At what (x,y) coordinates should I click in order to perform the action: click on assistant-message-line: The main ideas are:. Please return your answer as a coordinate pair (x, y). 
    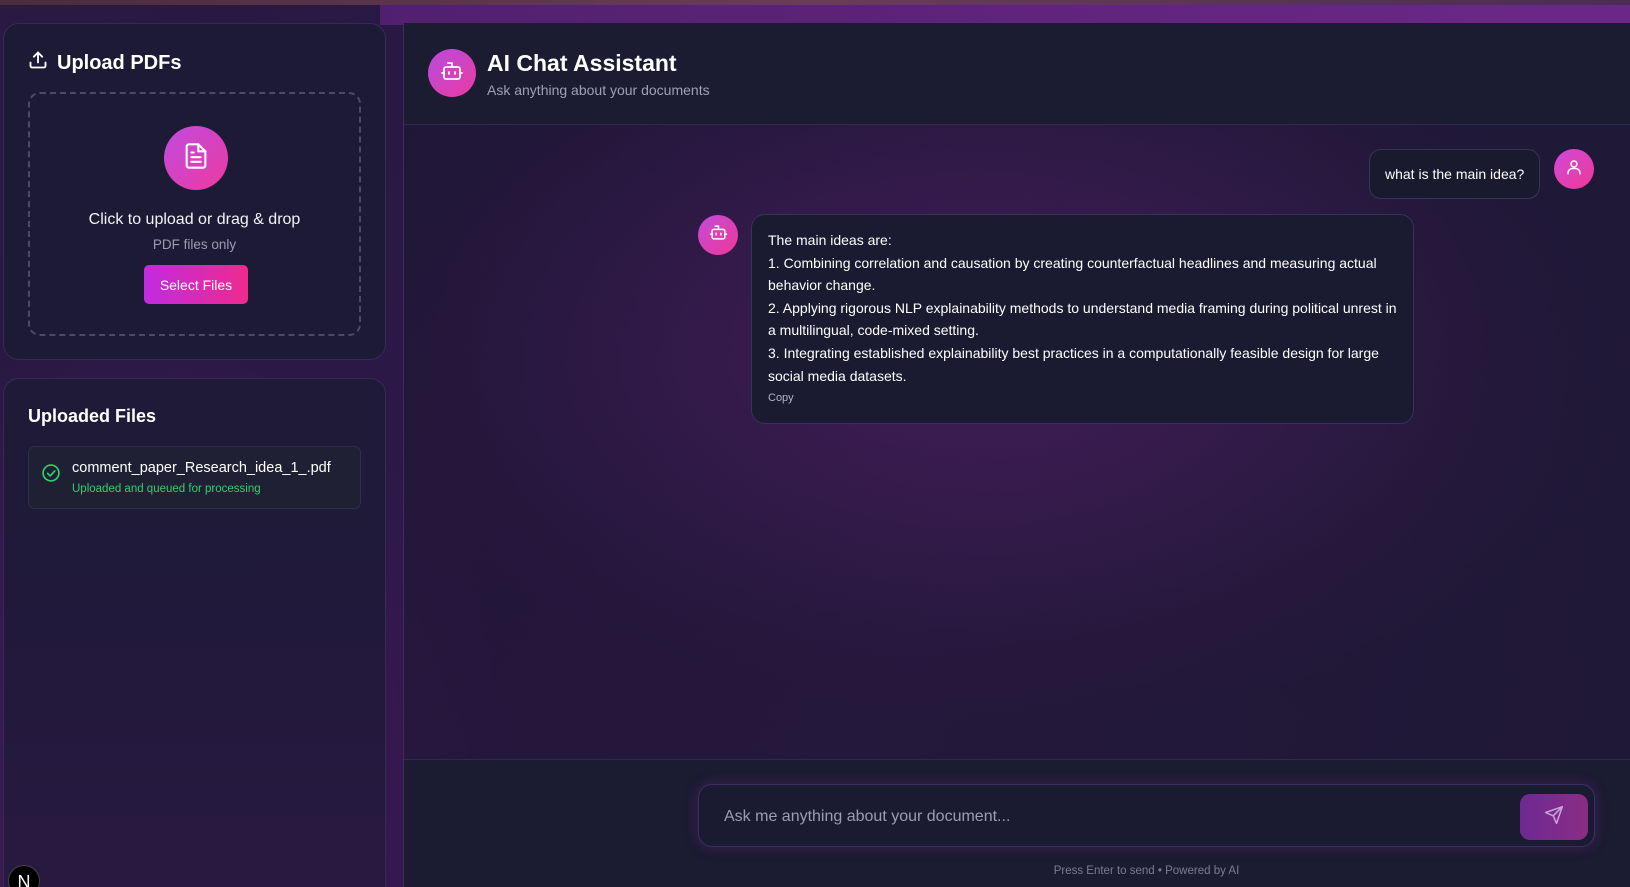
    Looking at the image, I should click on (830, 240).